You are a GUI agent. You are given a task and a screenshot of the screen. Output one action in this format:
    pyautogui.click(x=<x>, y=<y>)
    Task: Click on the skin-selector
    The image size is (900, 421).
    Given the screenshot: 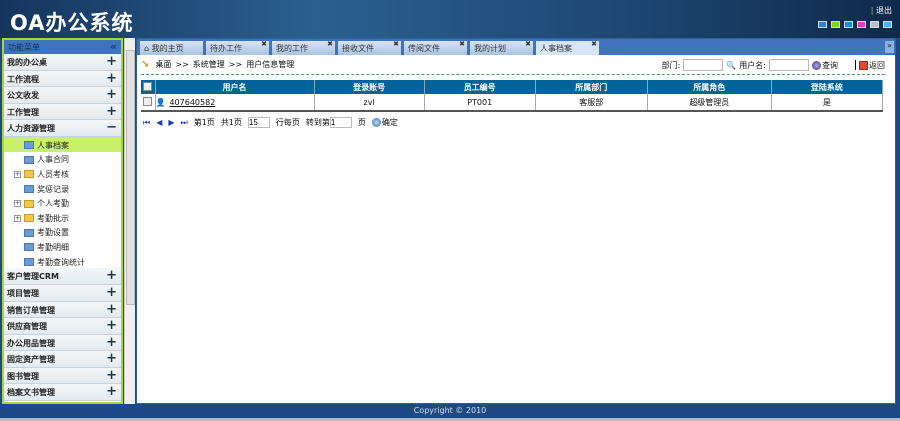 What is the action you would take?
    pyautogui.click(x=855, y=24)
    